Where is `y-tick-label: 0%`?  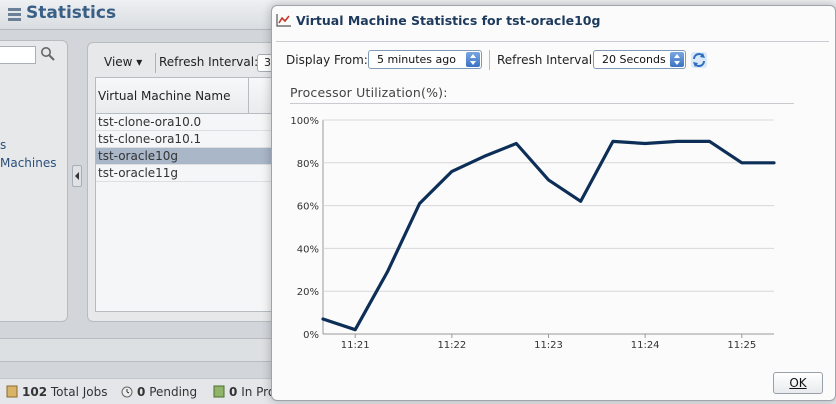 y-tick-label: 0% is located at coordinates (311, 335).